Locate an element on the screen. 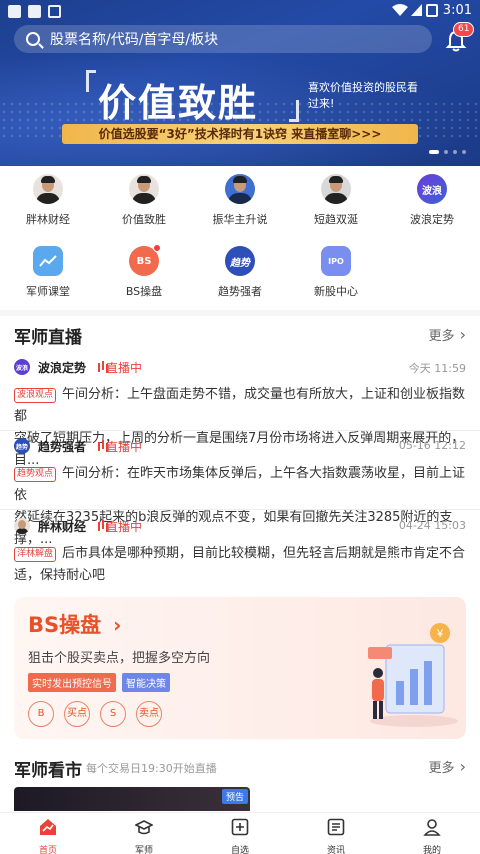  news-icon is located at coordinates (336, 827).